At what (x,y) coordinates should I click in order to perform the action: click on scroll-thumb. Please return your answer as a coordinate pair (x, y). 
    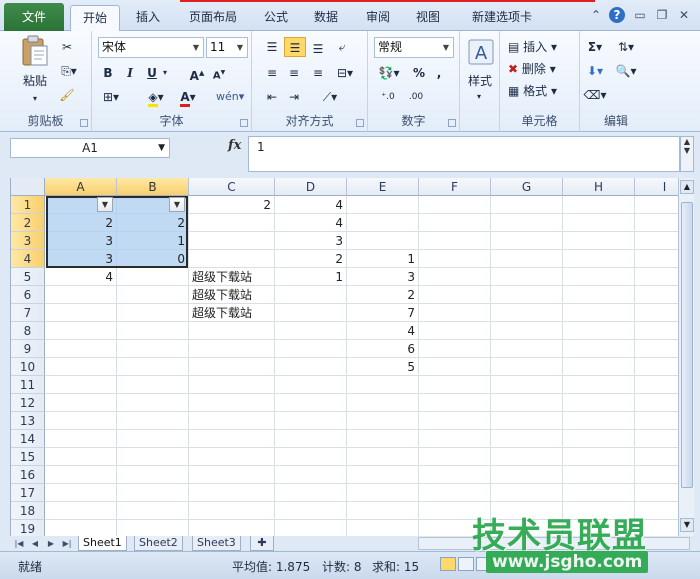
    Looking at the image, I should click on (687, 345).